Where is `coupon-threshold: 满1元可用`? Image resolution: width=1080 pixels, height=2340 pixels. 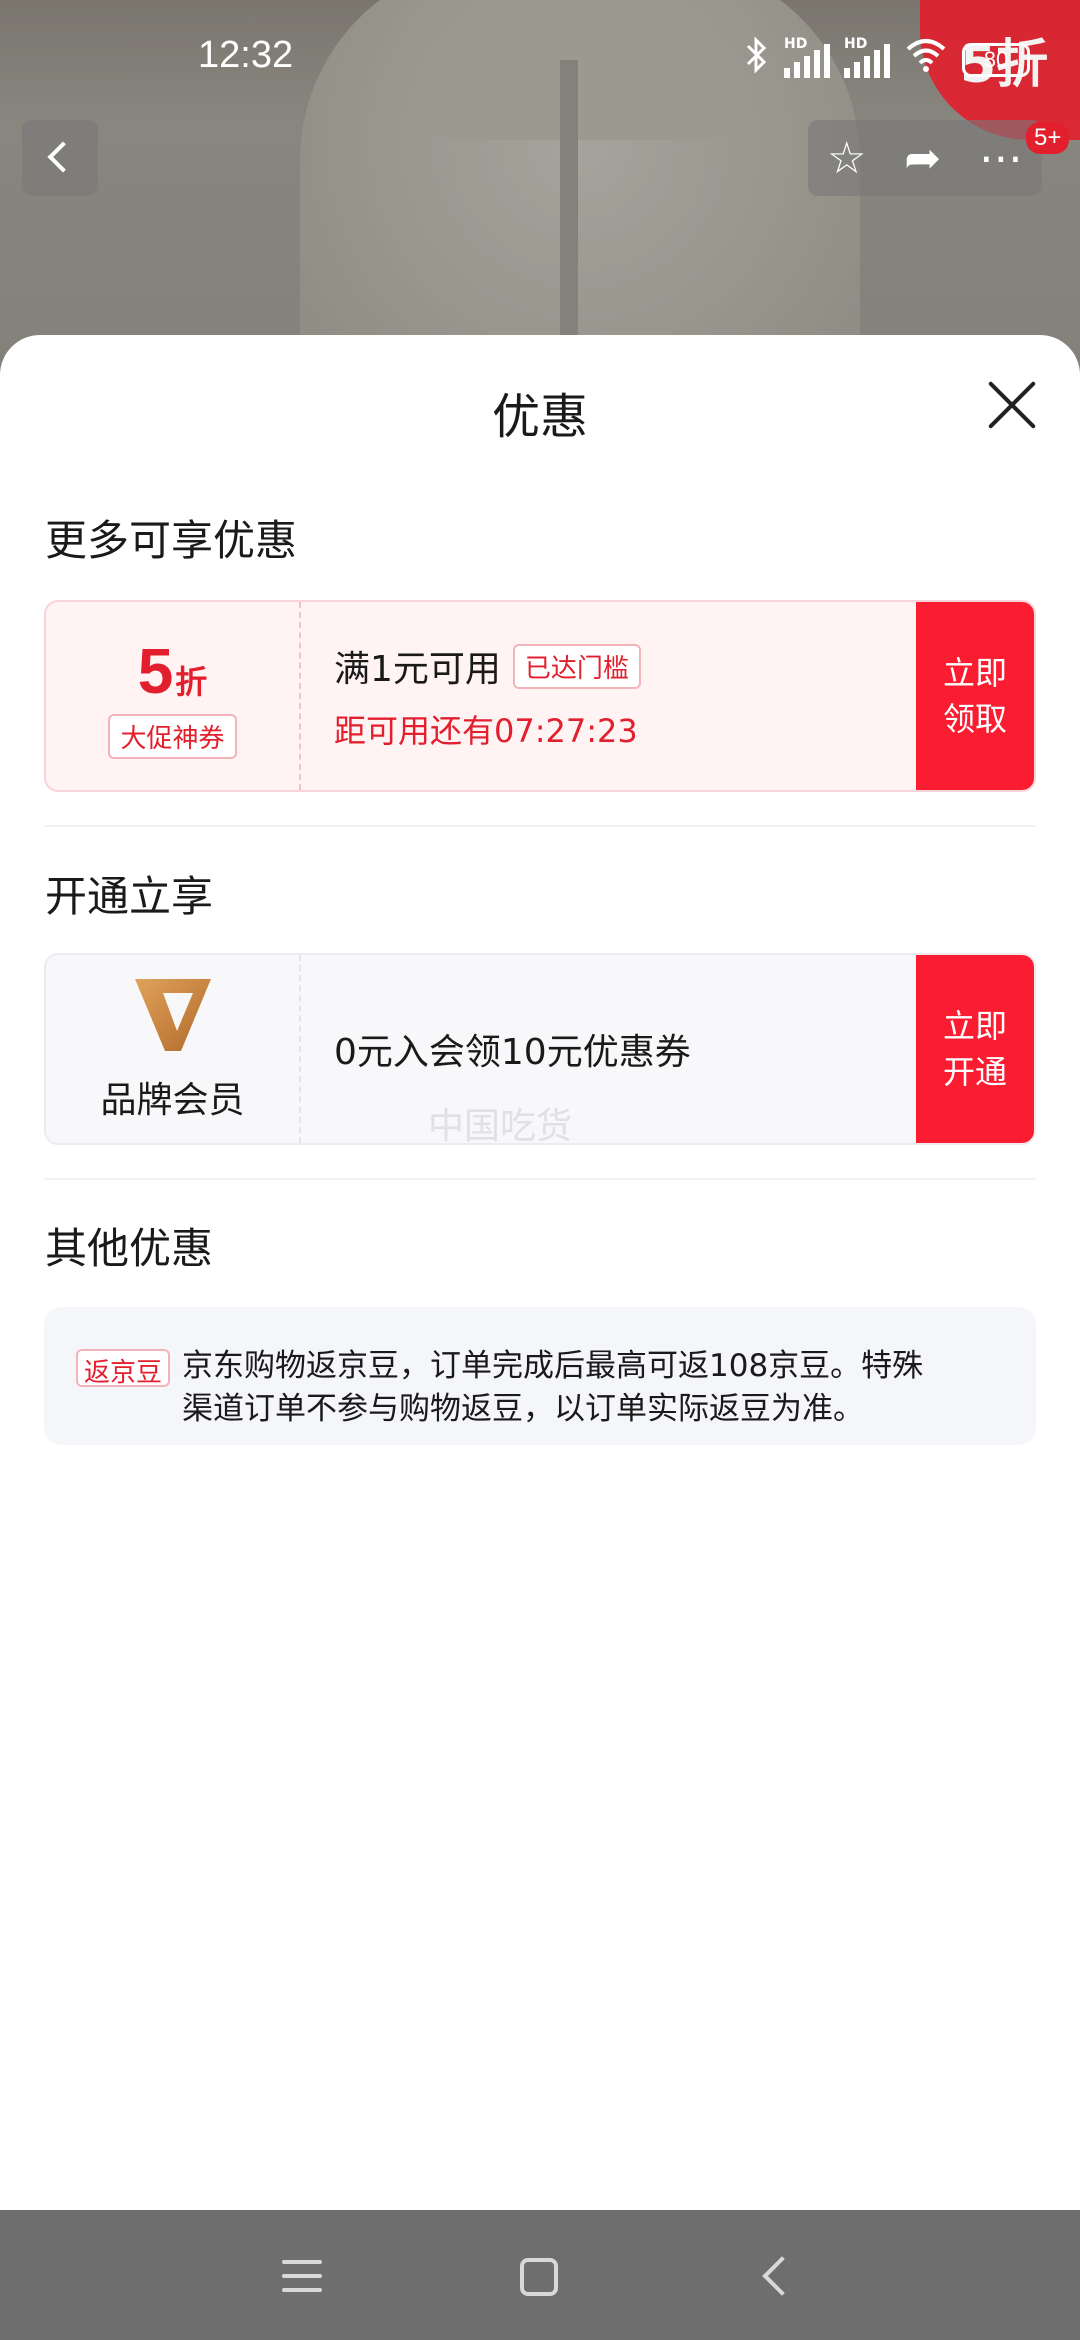 coupon-threshold: 满1元可用 is located at coordinates (417, 669).